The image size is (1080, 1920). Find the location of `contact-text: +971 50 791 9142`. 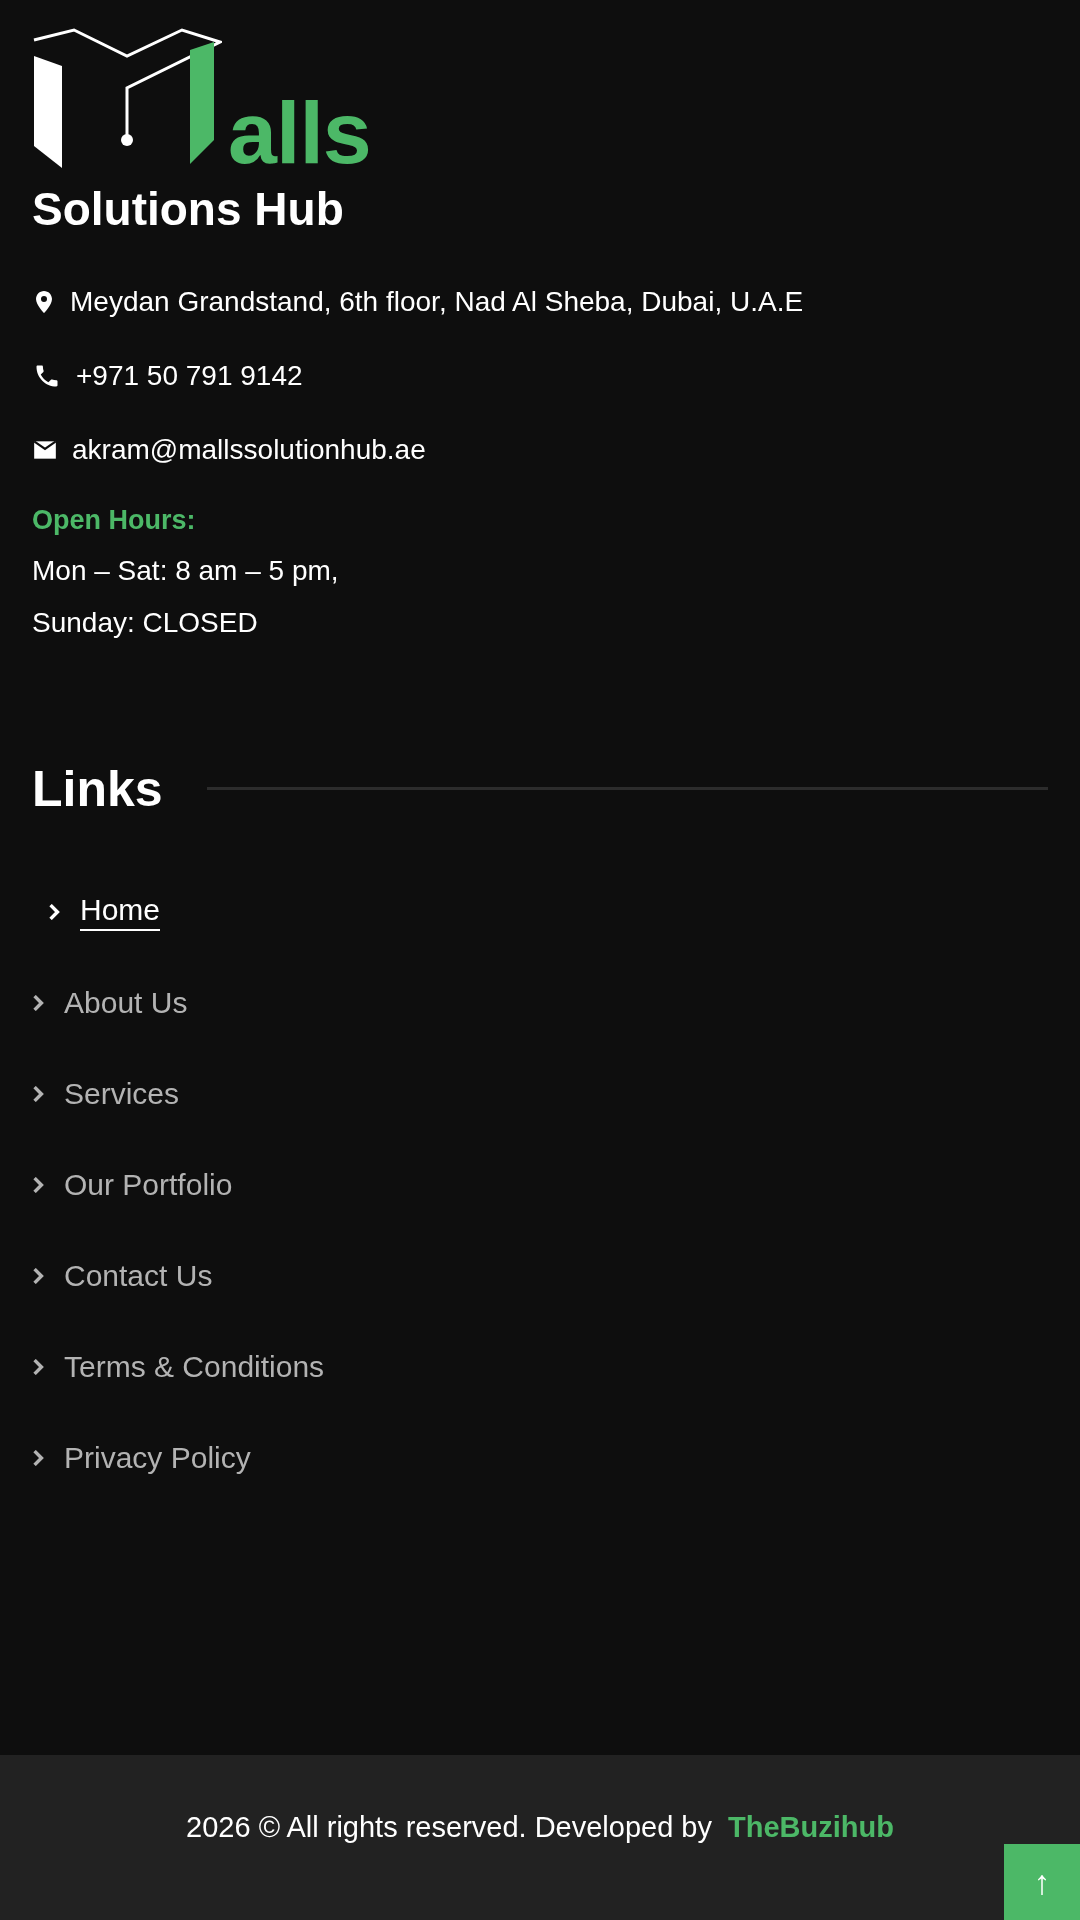

contact-text: +971 50 791 9142 is located at coordinates (189, 375).